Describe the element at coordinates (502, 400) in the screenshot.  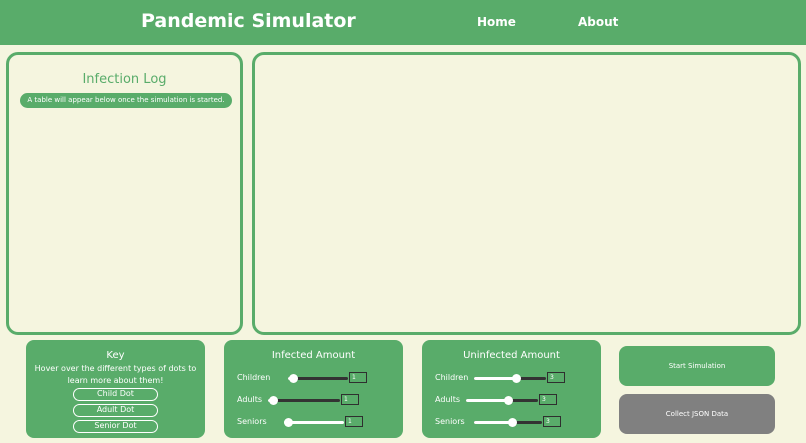
I see `uninfected-adults-slider` at that location.